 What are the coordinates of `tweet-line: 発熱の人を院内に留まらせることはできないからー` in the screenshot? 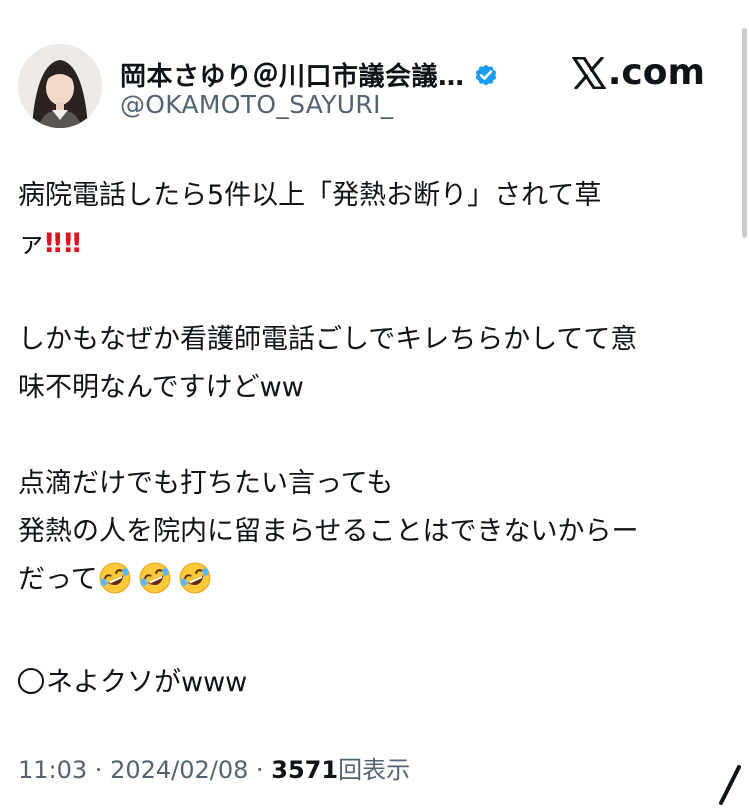 It's located at (328, 531).